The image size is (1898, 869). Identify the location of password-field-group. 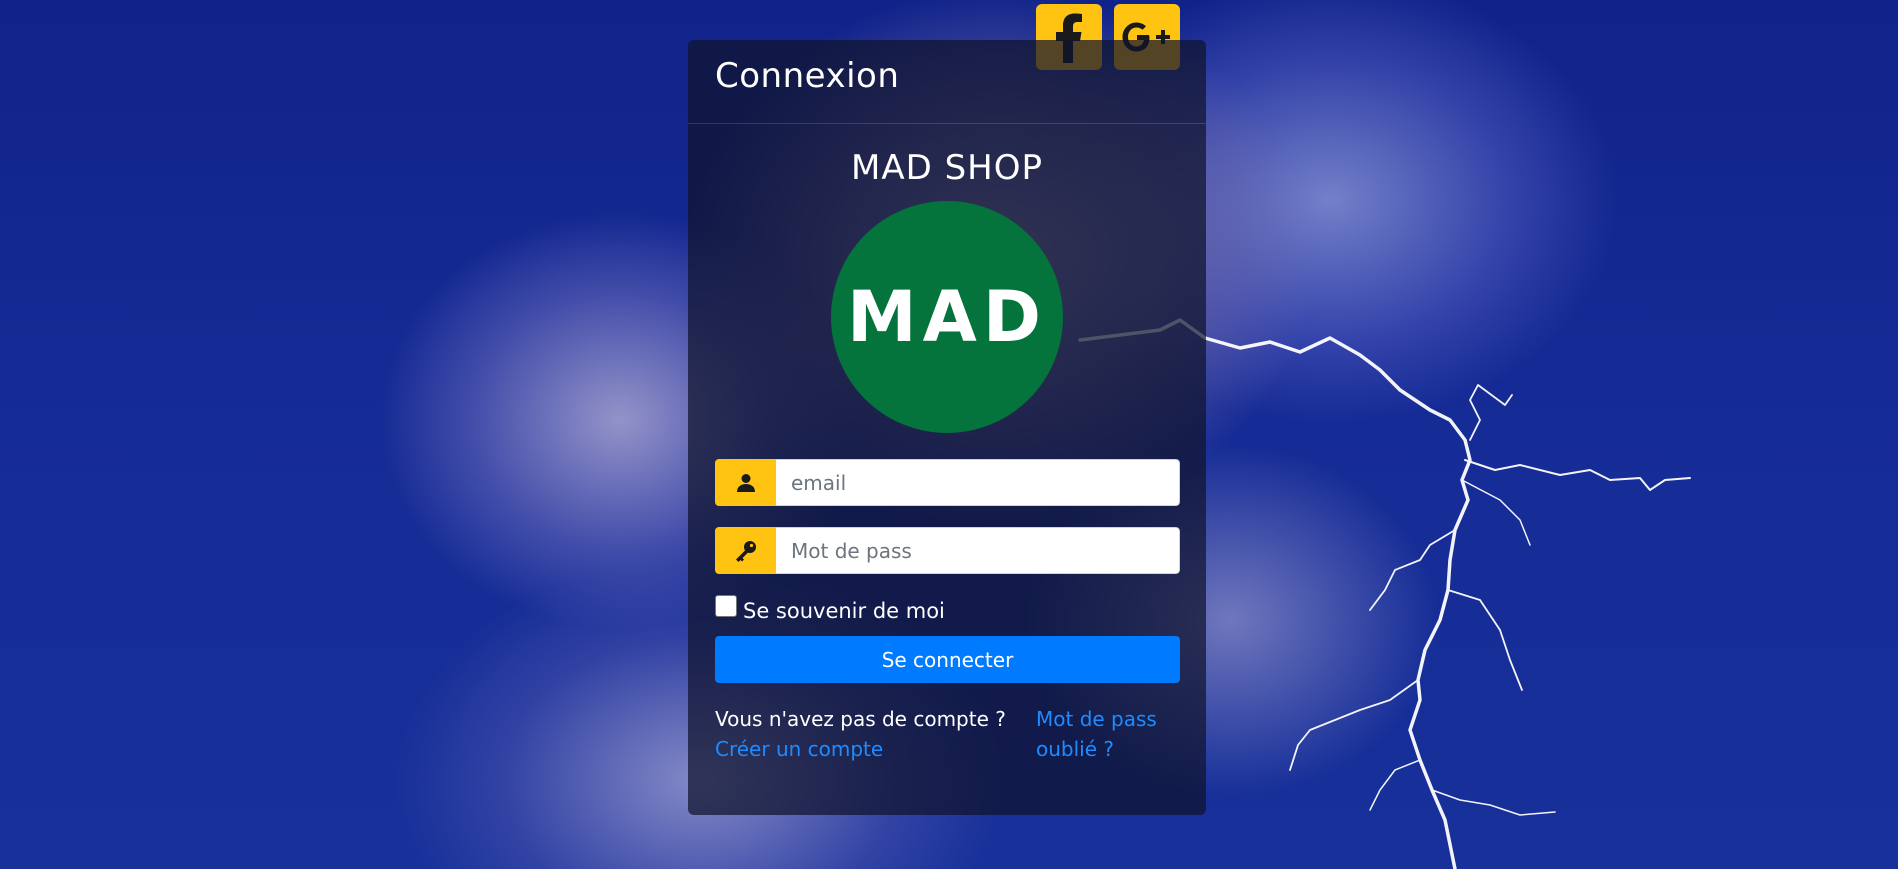
(947, 550).